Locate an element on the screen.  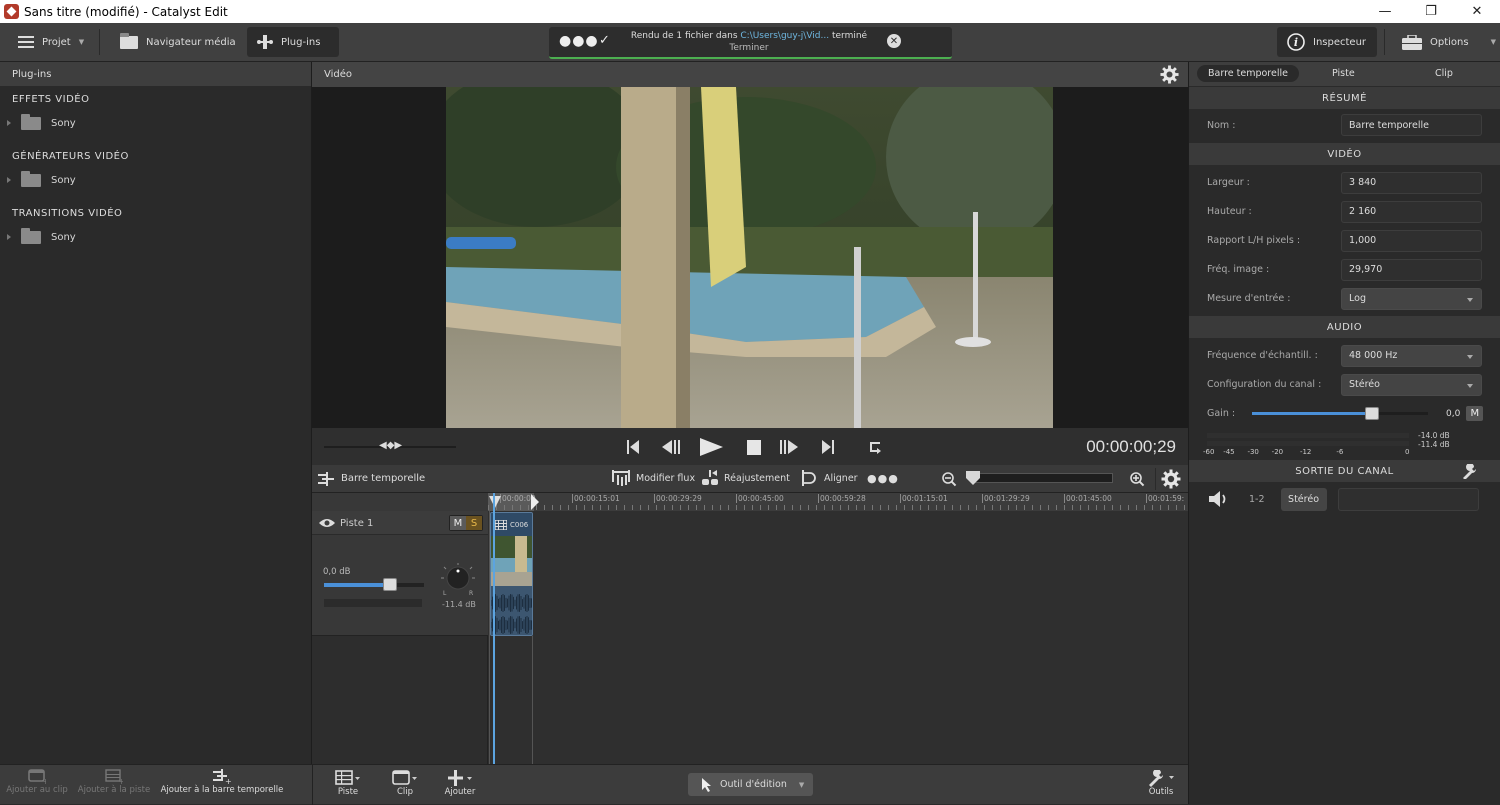
zoom-out-icon is located at coordinates (949, 479).